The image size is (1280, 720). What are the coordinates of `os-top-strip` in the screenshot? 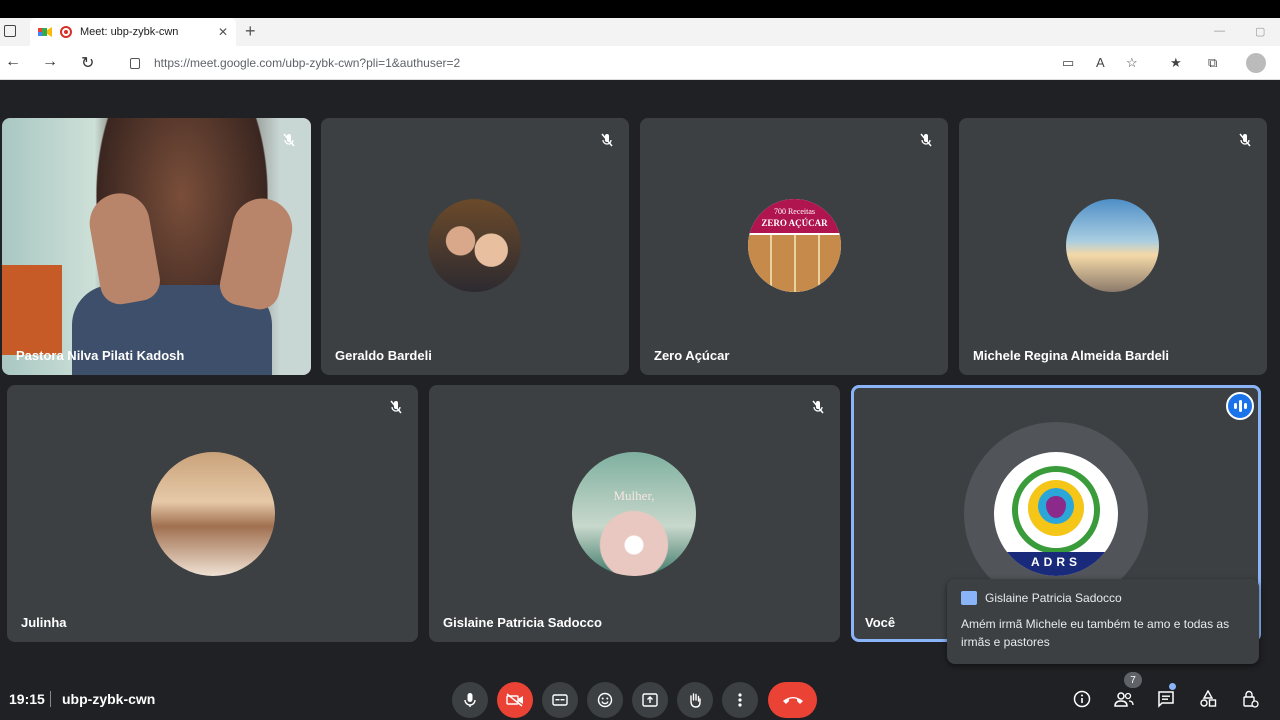 It's located at (640, 9).